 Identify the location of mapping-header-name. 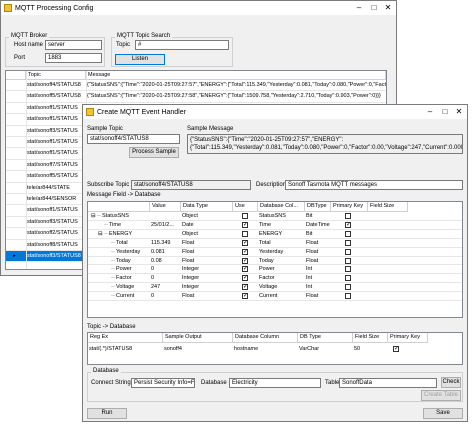
(119, 207).